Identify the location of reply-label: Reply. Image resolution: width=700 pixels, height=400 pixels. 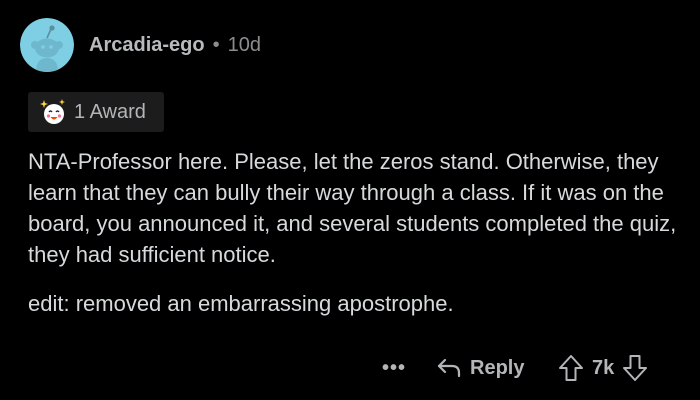
(497, 367).